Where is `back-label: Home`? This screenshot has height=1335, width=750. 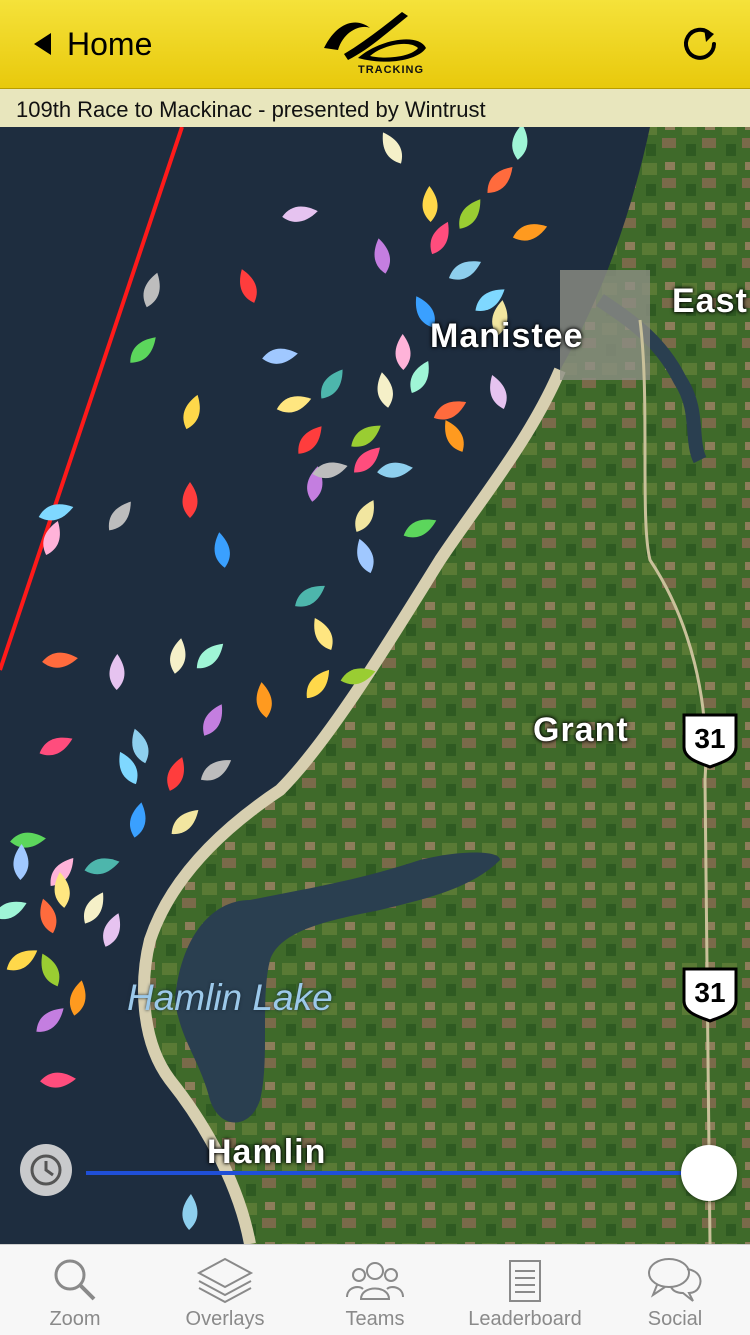 back-label: Home is located at coordinates (110, 43).